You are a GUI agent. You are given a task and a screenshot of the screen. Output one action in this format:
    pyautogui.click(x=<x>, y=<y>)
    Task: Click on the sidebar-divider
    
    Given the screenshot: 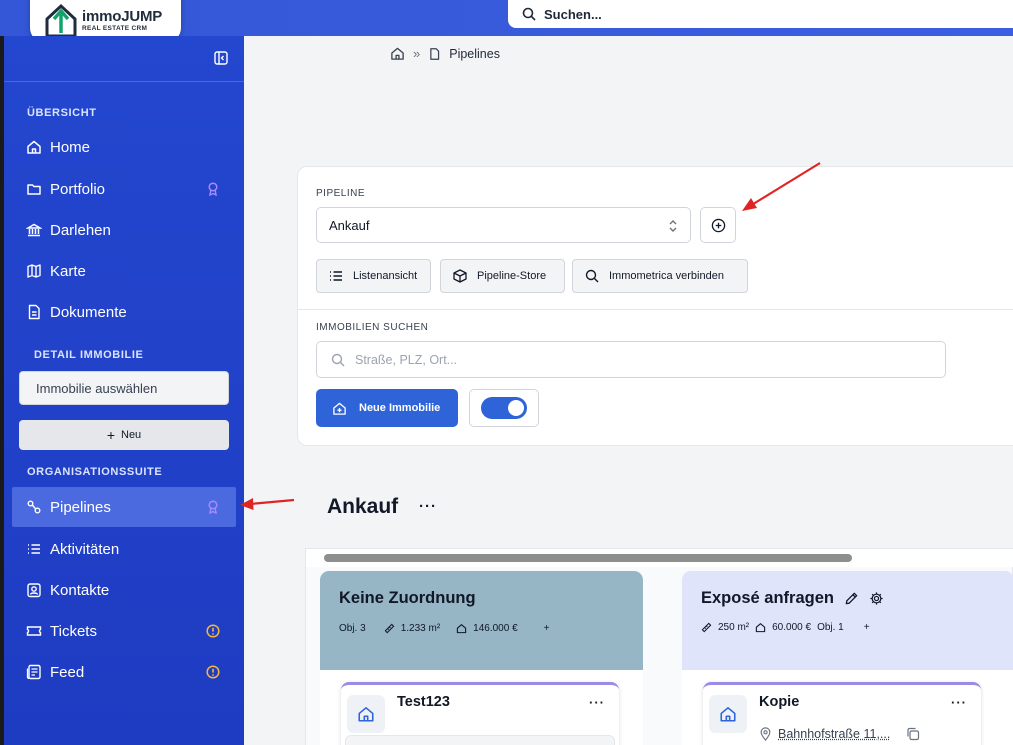 What is the action you would take?
    pyautogui.click(x=124, y=81)
    